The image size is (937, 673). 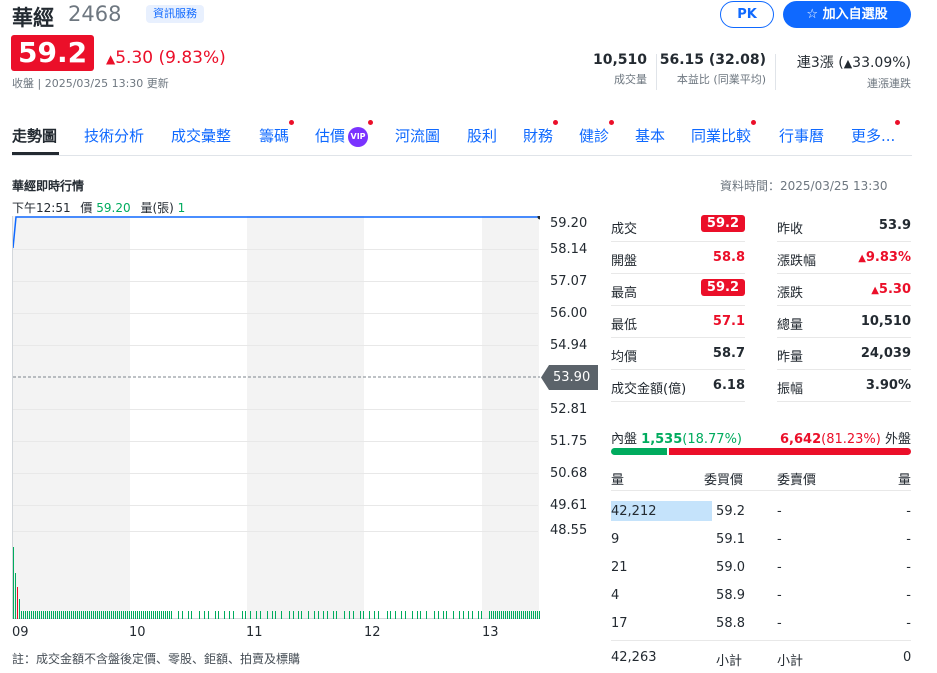 I want to click on outer-volume: 6,642(81.23%) 外盤, so click(x=845, y=437).